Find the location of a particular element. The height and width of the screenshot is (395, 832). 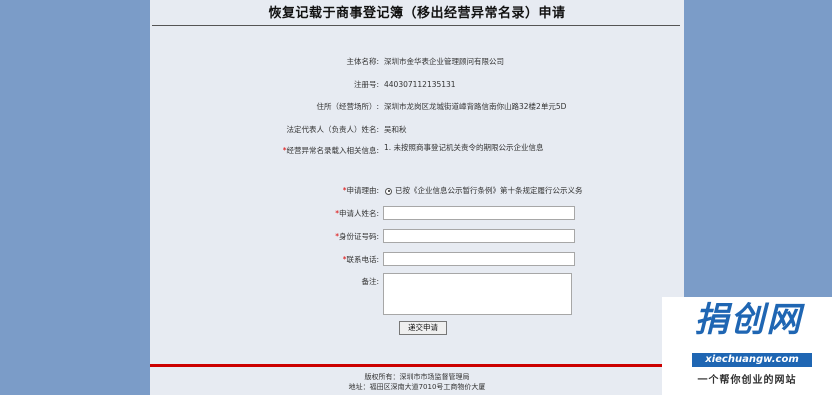

address-value: 深圳市龙岗区龙城街道嶂背路信南你山路32楼2单元5D is located at coordinates (475, 106).